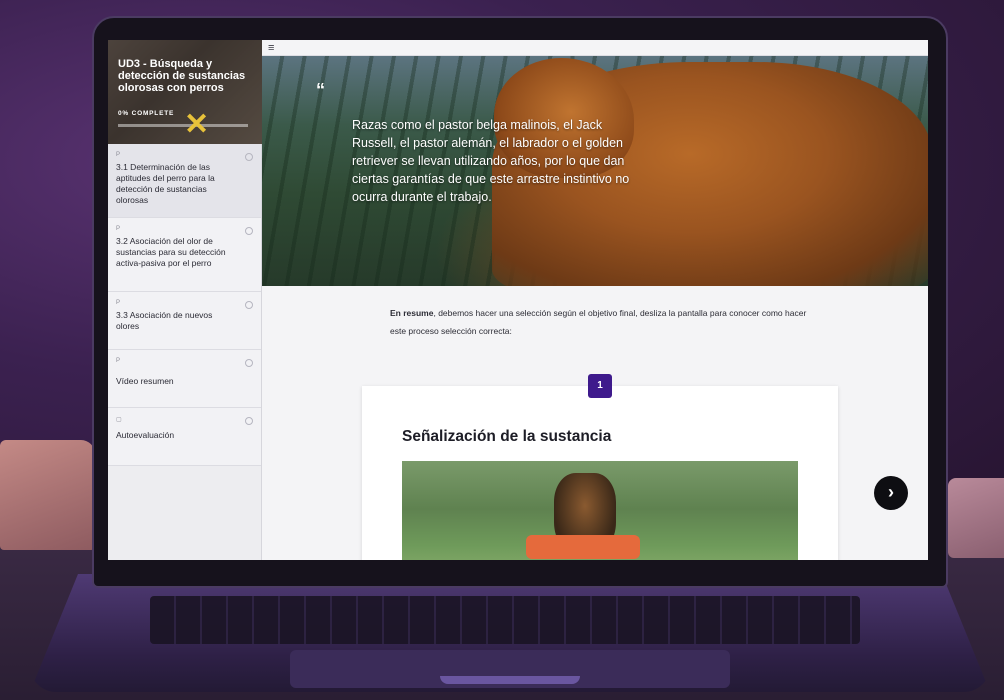 The width and height of the screenshot is (1004, 700). Describe the element at coordinates (600, 386) in the screenshot. I see `step-number-badge: 1` at that location.